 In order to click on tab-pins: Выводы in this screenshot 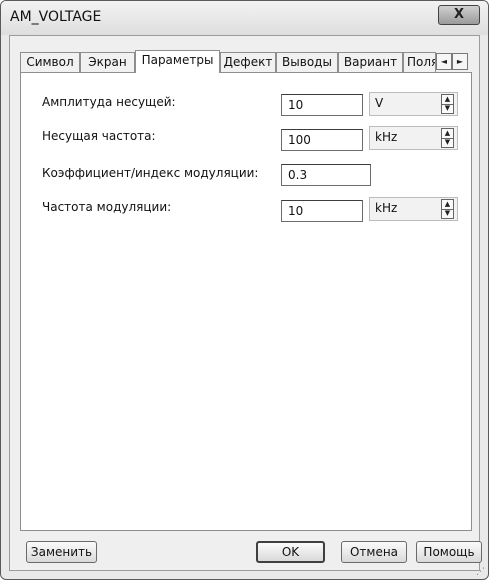, I will do `click(307, 62)`.